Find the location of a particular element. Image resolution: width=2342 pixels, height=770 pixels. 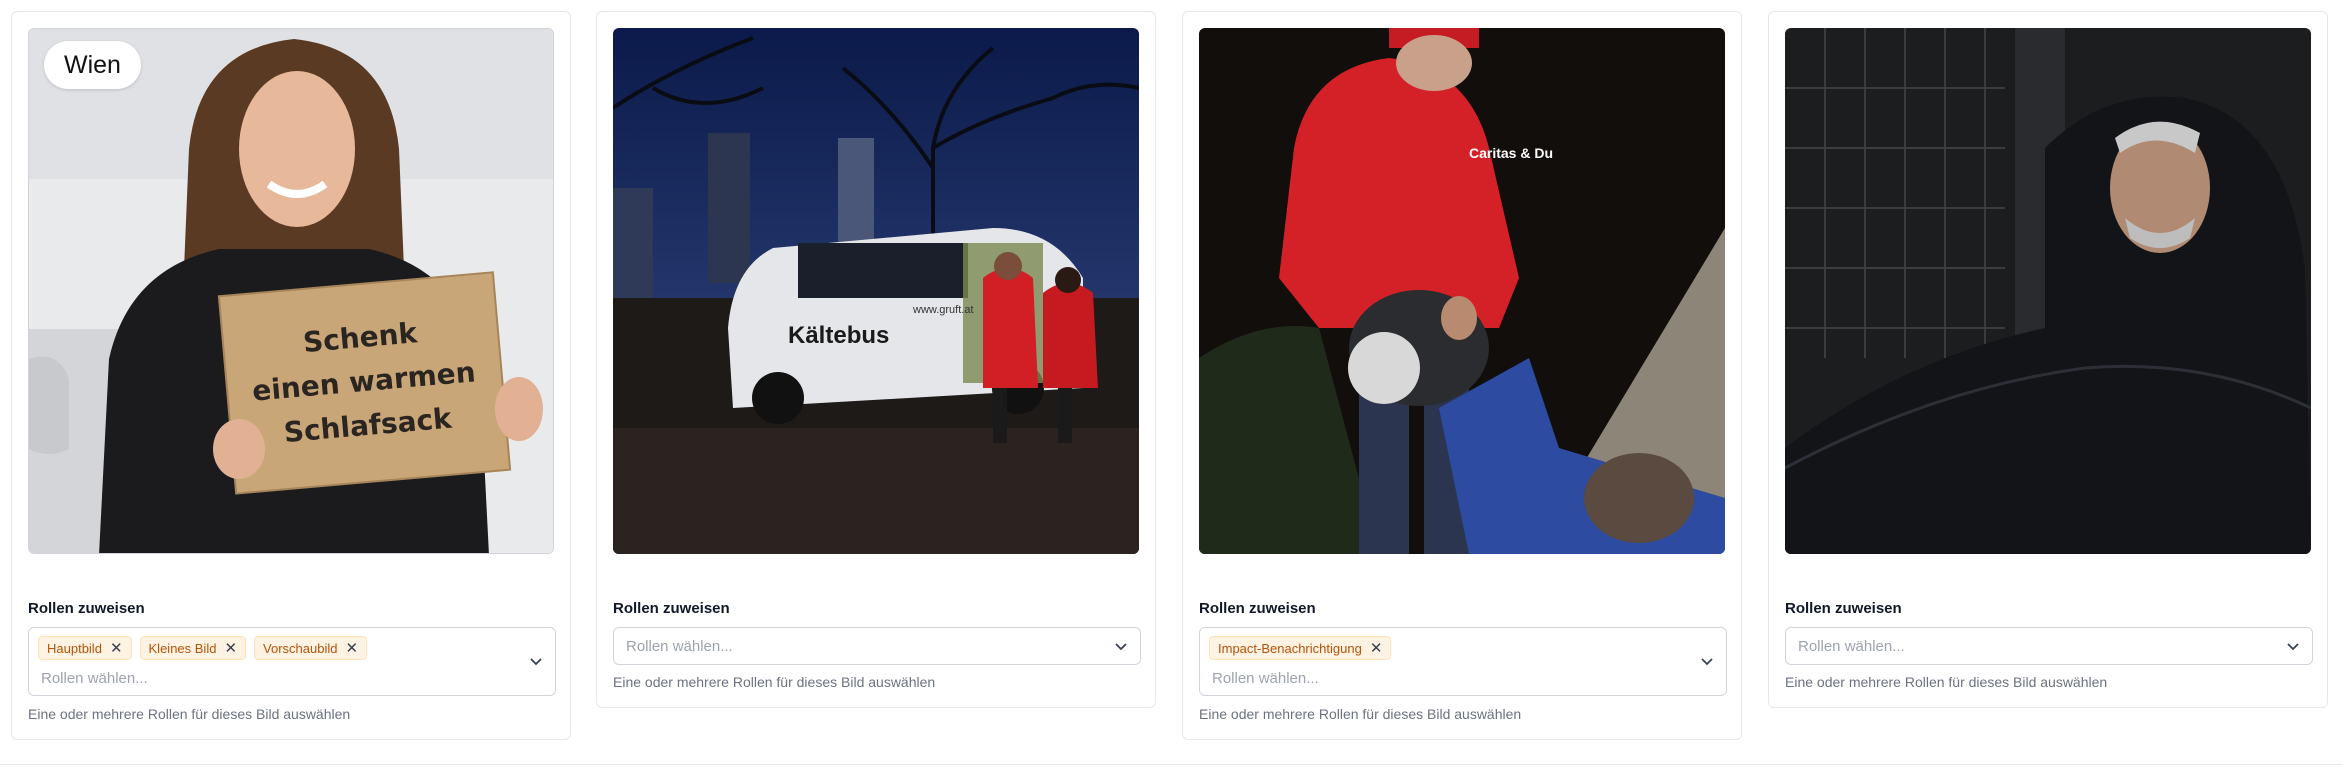

role-chip-impact-benachrichtigung: Impact-Benachrichtigung ✕ is located at coordinates (1300, 648).